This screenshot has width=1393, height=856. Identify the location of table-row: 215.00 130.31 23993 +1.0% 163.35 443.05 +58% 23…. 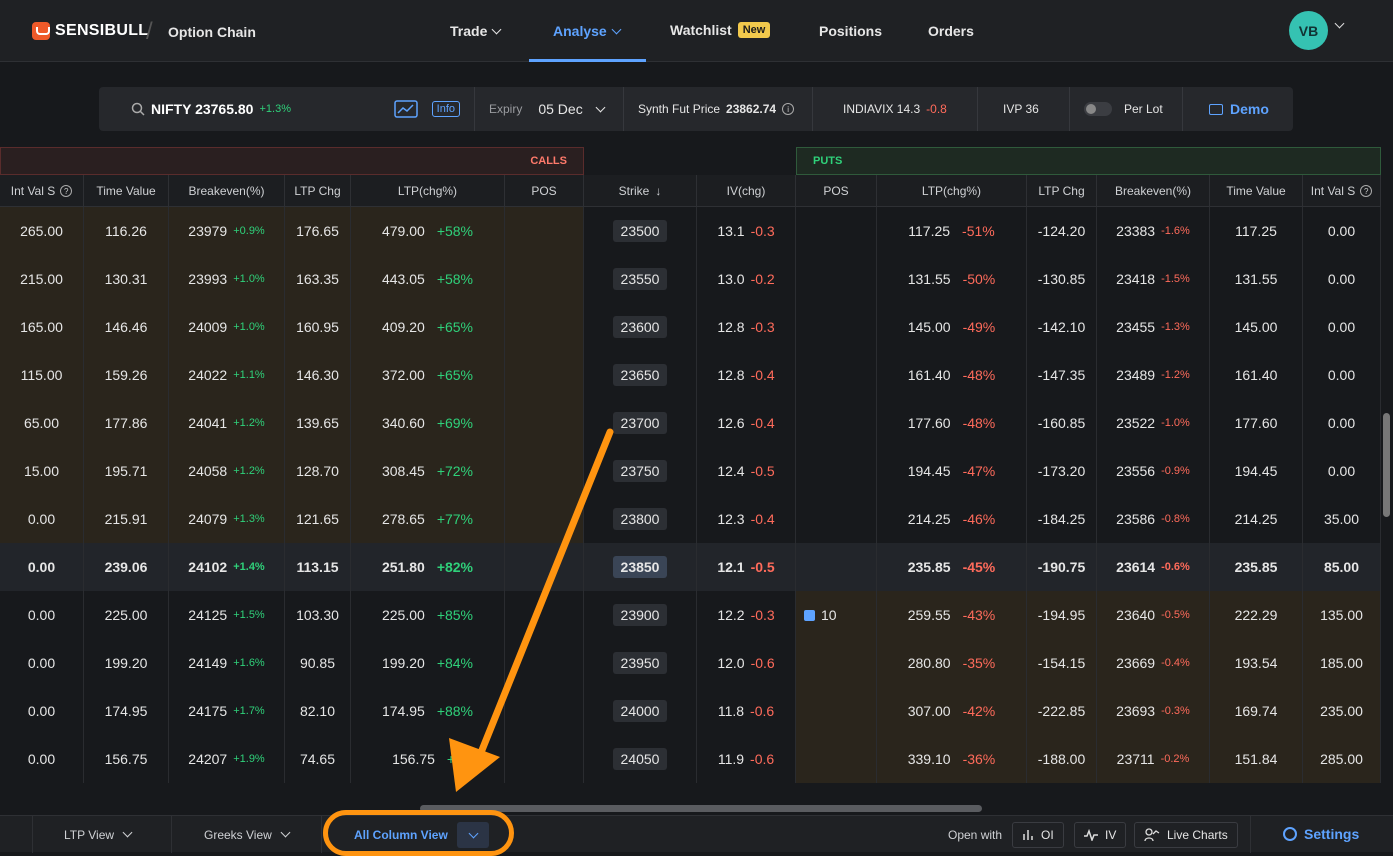
(690, 279).